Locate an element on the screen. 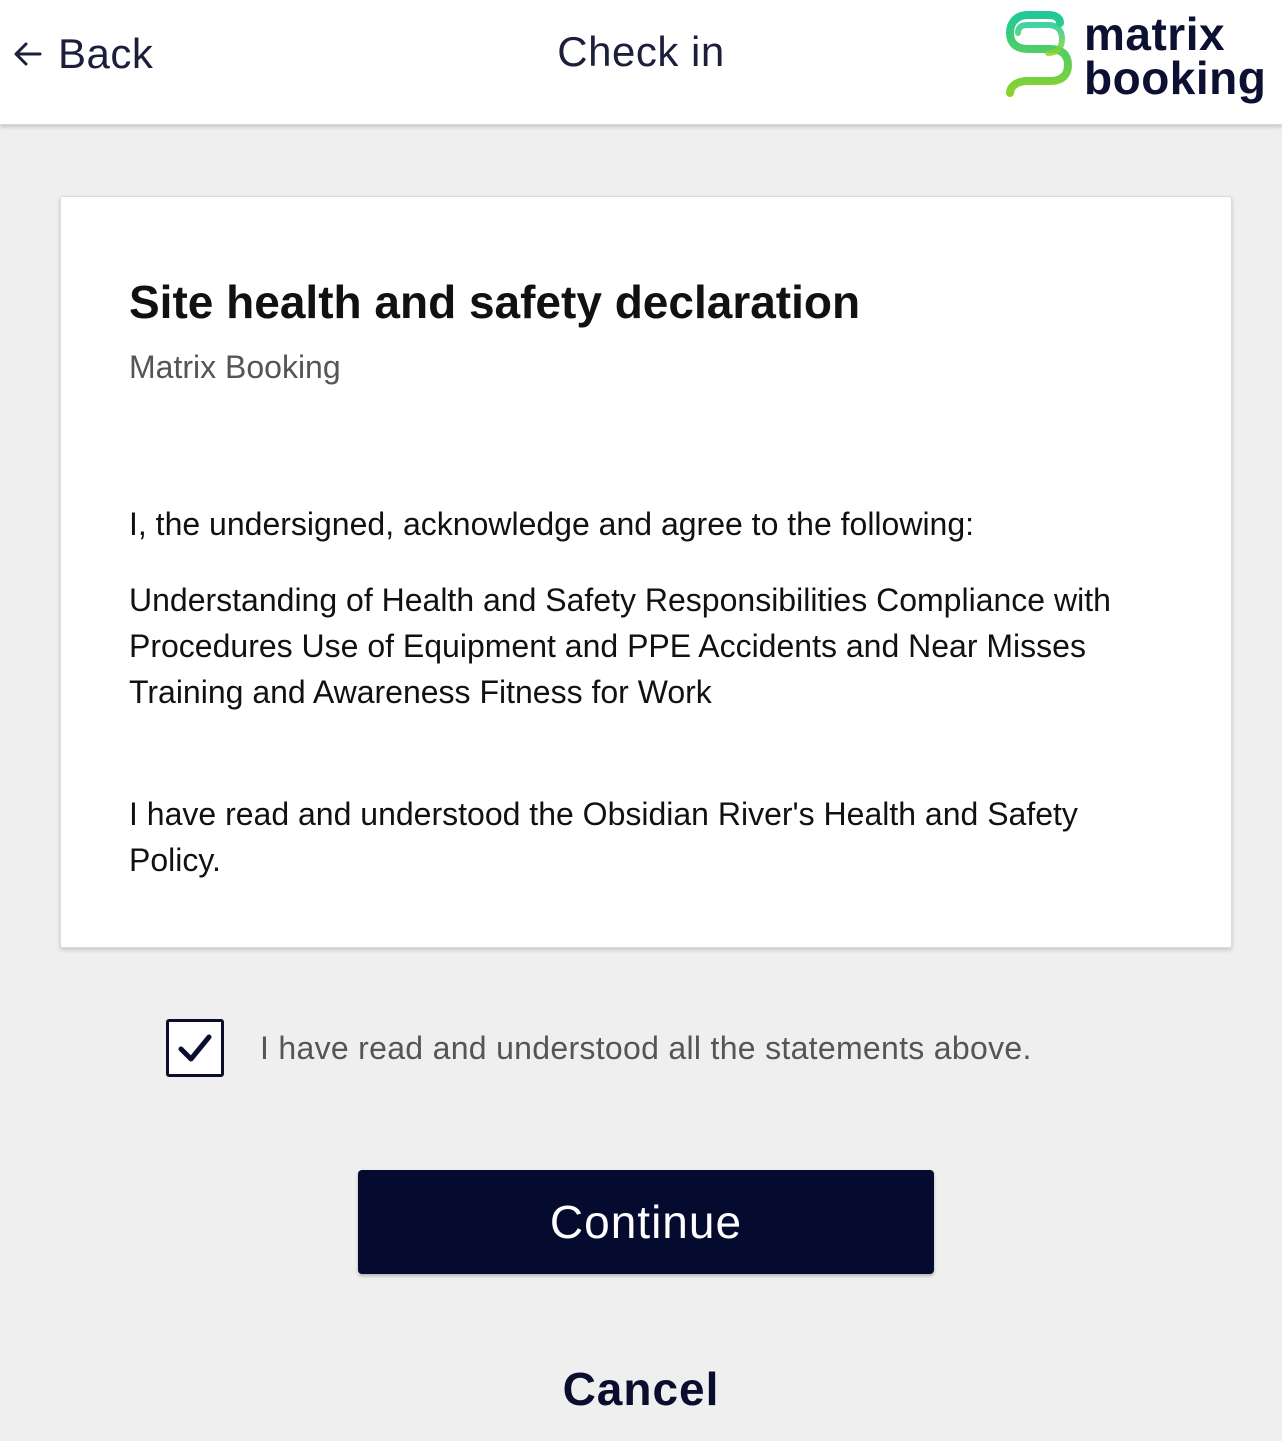 This screenshot has height=1441, width=1282. back-button: Back is located at coordinates (82, 54).